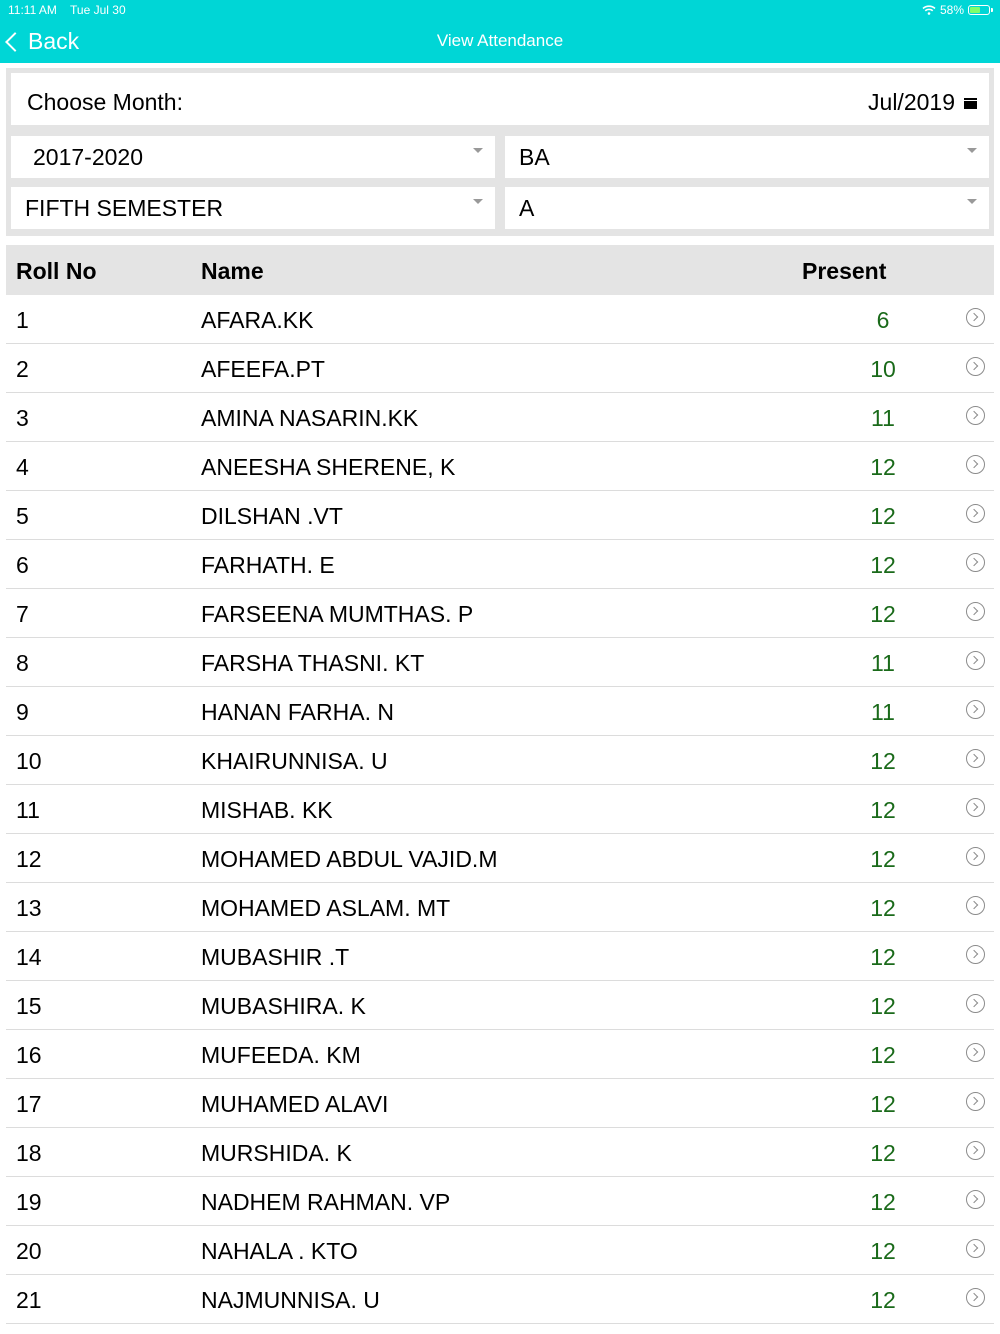  I want to click on header-present: Present, so click(844, 271).